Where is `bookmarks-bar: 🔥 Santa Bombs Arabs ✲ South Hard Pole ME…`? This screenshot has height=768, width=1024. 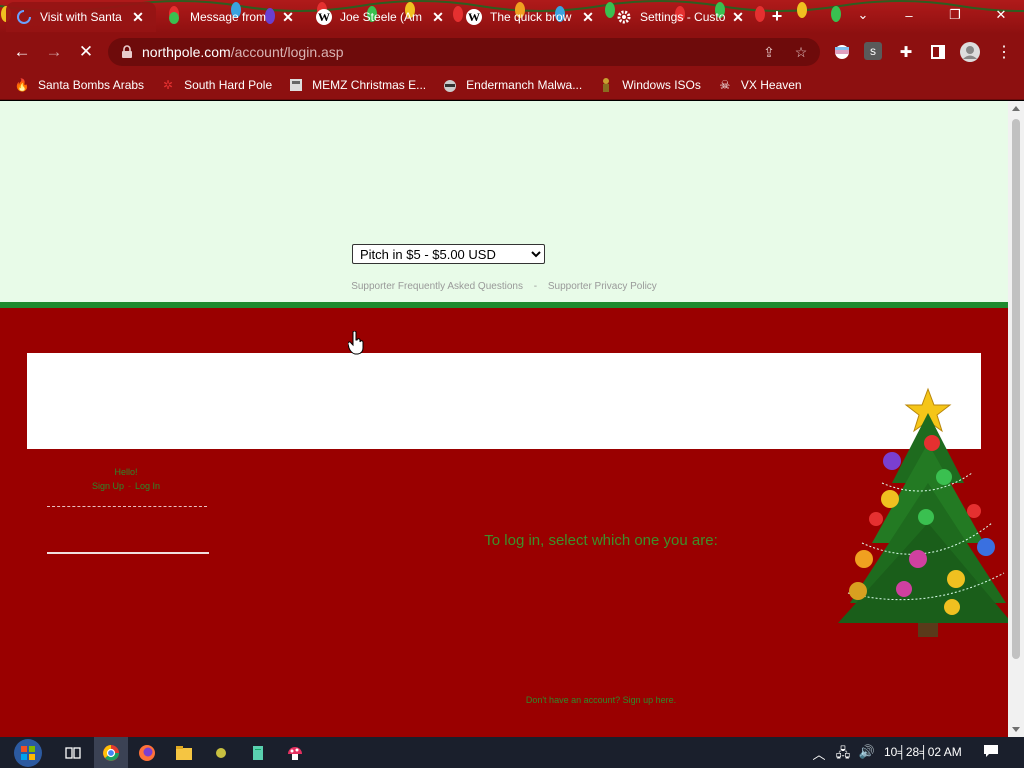
bookmarks-bar: 🔥 Santa Bombs Arabs ✲ South Hard Pole ME… is located at coordinates (512, 85).